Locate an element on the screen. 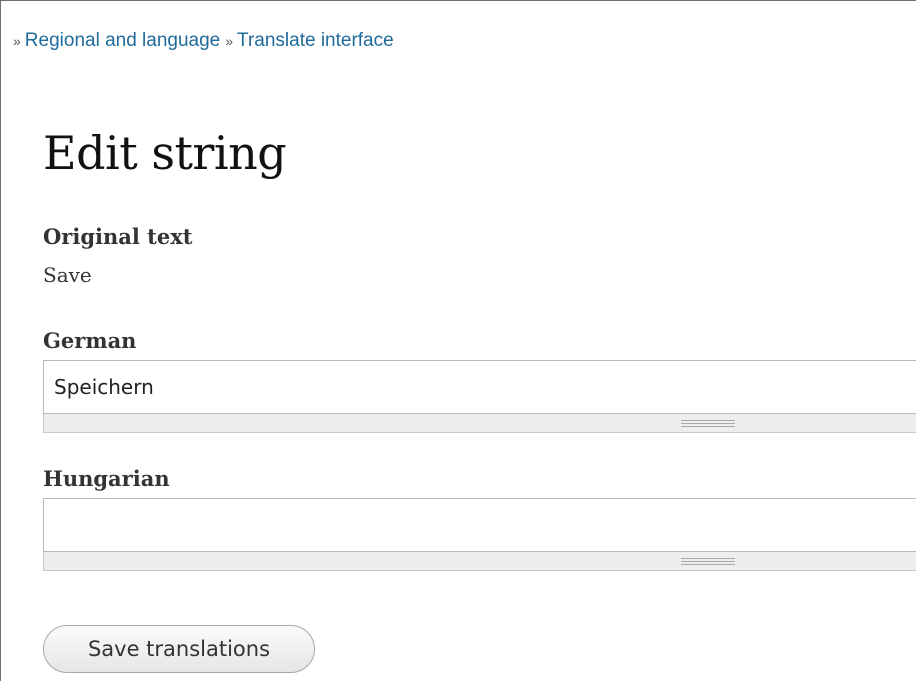  hungarian-label: Hungarian is located at coordinates (106, 478).